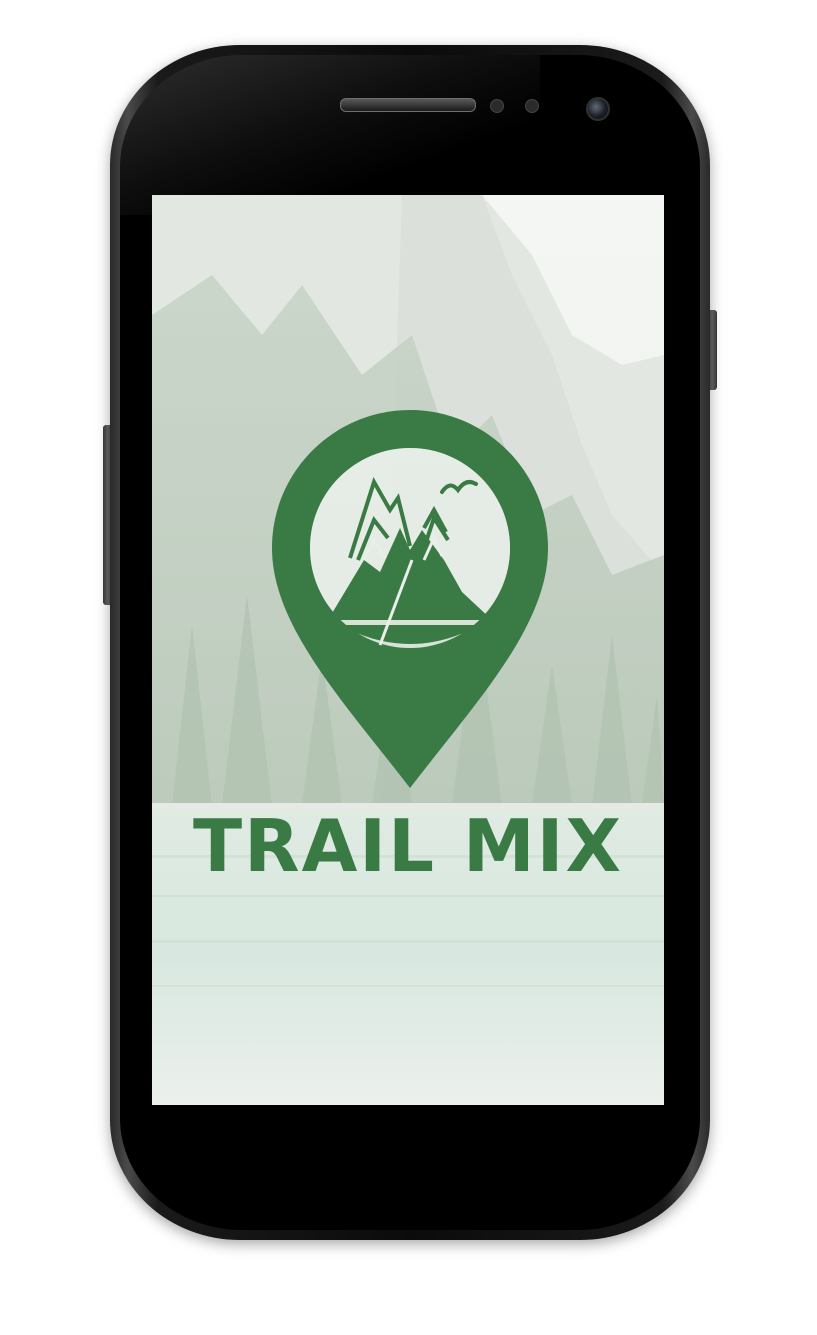  What do you see at coordinates (497, 106) in the screenshot?
I see `proximity-sensor` at bounding box center [497, 106].